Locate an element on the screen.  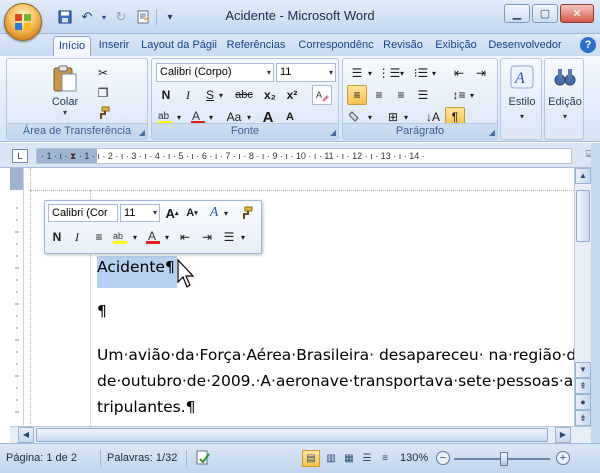
scroll-right-icon: ▶ is located at coordinates (563, 435).